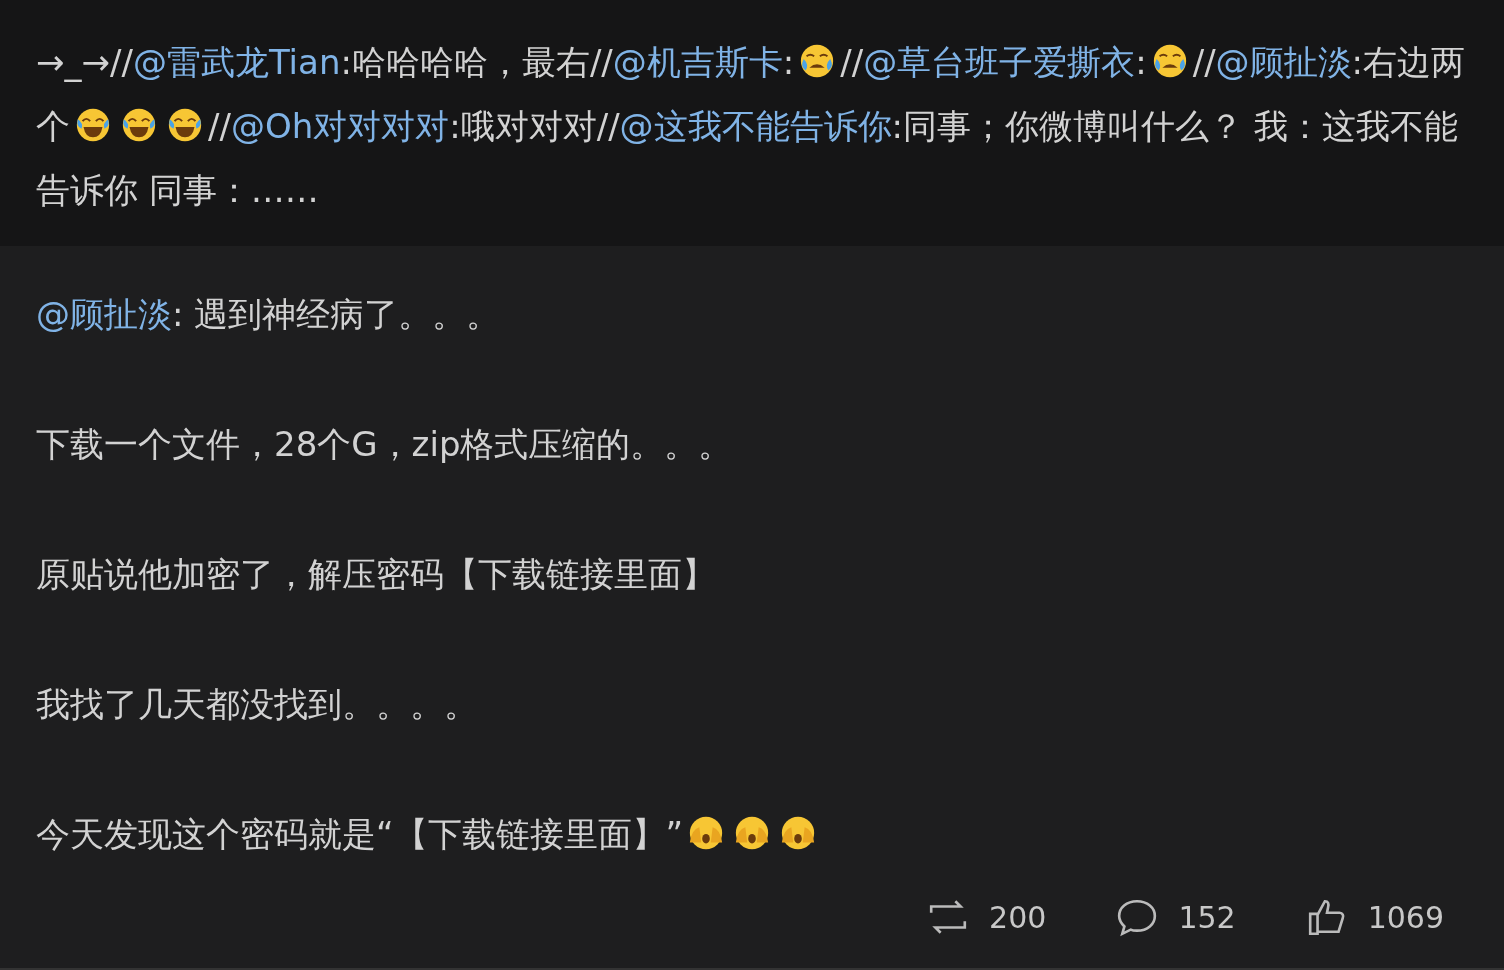  Describe the element at coordinates (1176, 917) in the screenshot. I see `comment-button: 152` at that location.